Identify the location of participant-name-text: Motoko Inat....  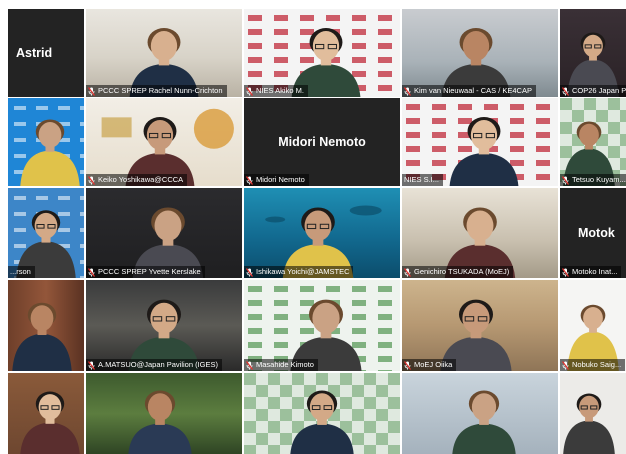
(595, 271).